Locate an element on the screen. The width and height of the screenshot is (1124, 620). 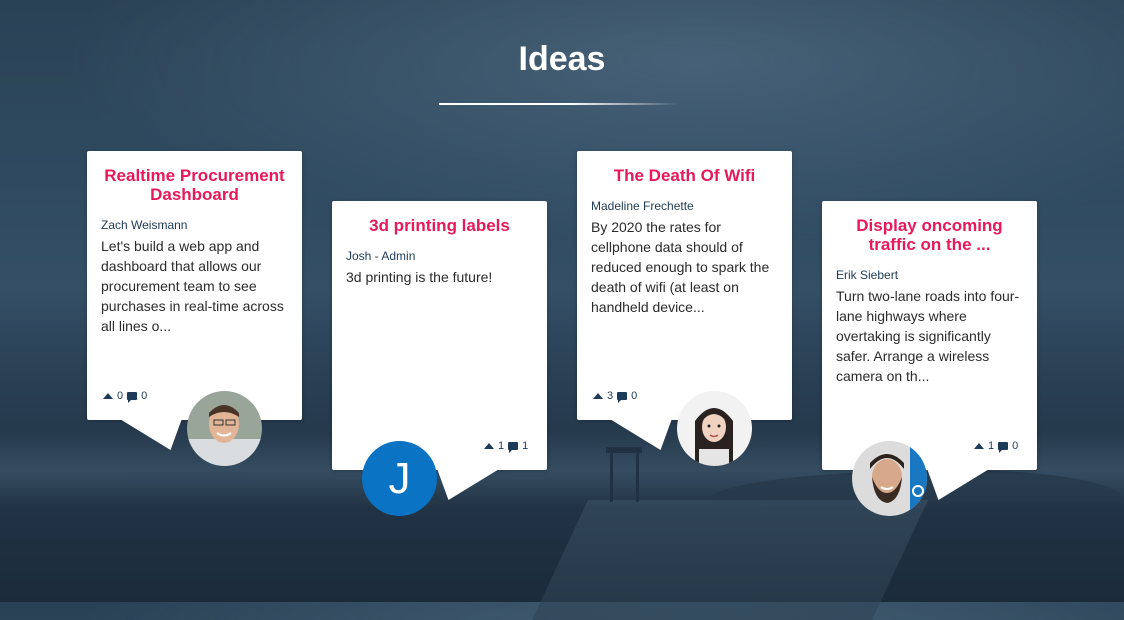
idea-author: Josh - Admin is located at coordinates (439, 256).